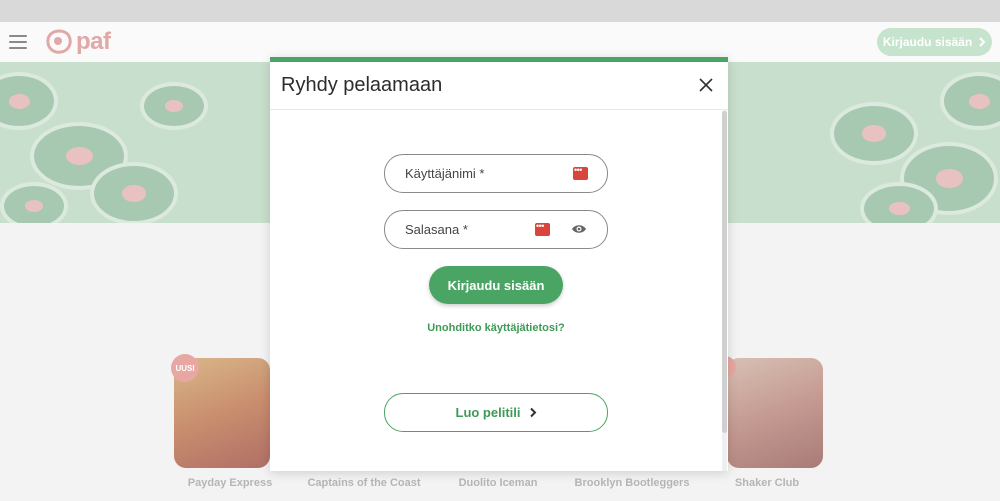  I want to click on game-title: Duolito Iceman, so click(498, 483).